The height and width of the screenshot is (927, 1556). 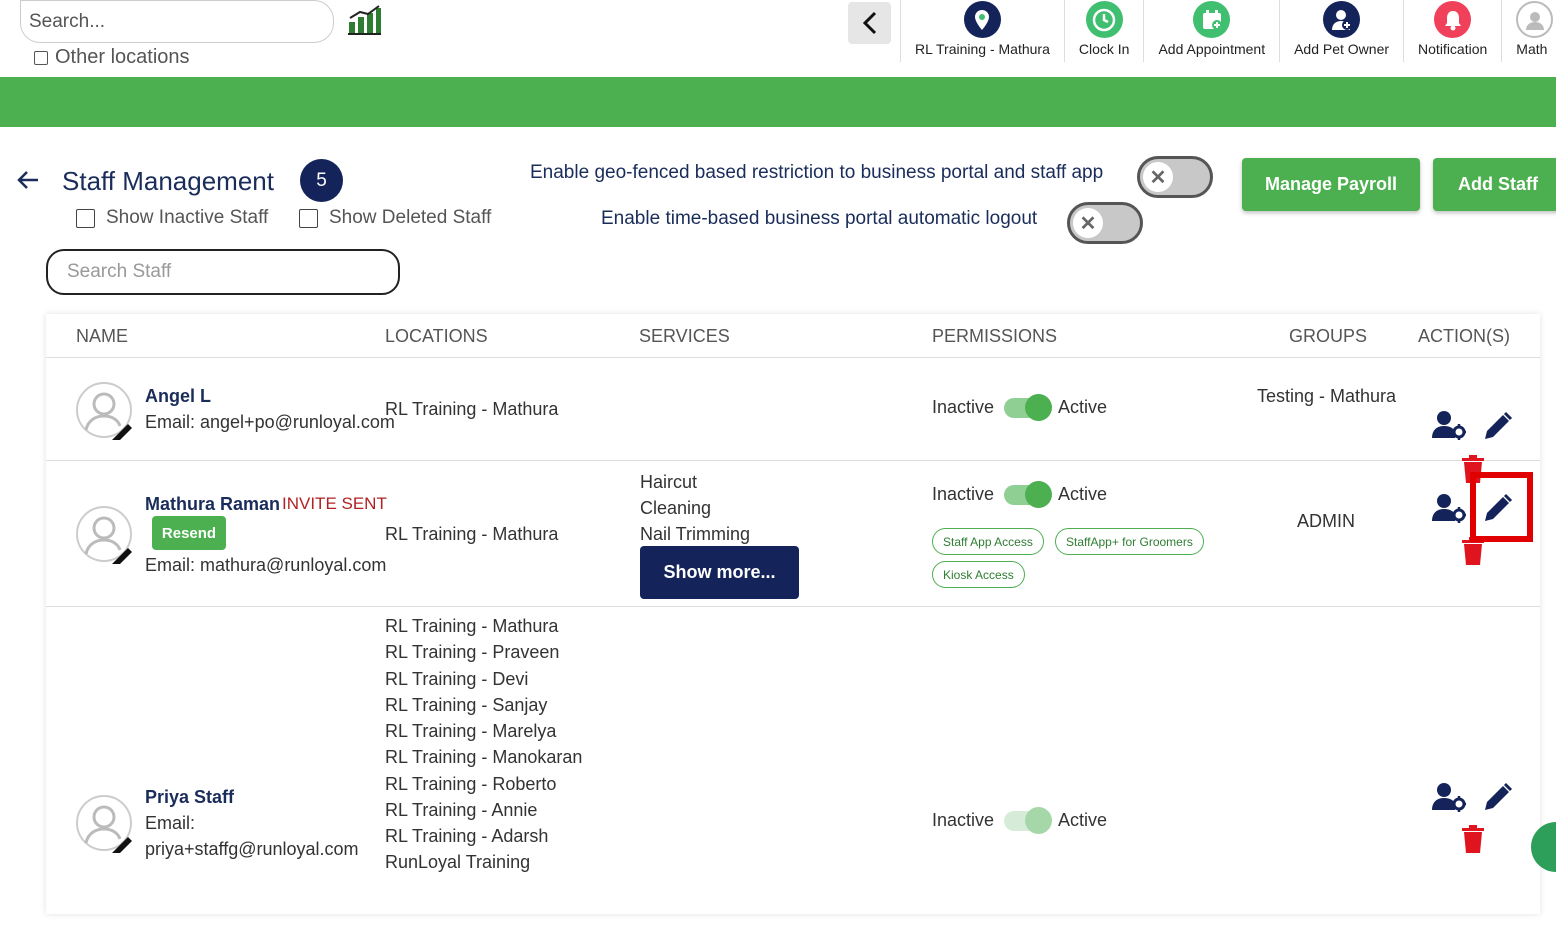 I want to click on show-inactive-staff-checkbox: Show Inactive Staff, so click(x=172, y=218).